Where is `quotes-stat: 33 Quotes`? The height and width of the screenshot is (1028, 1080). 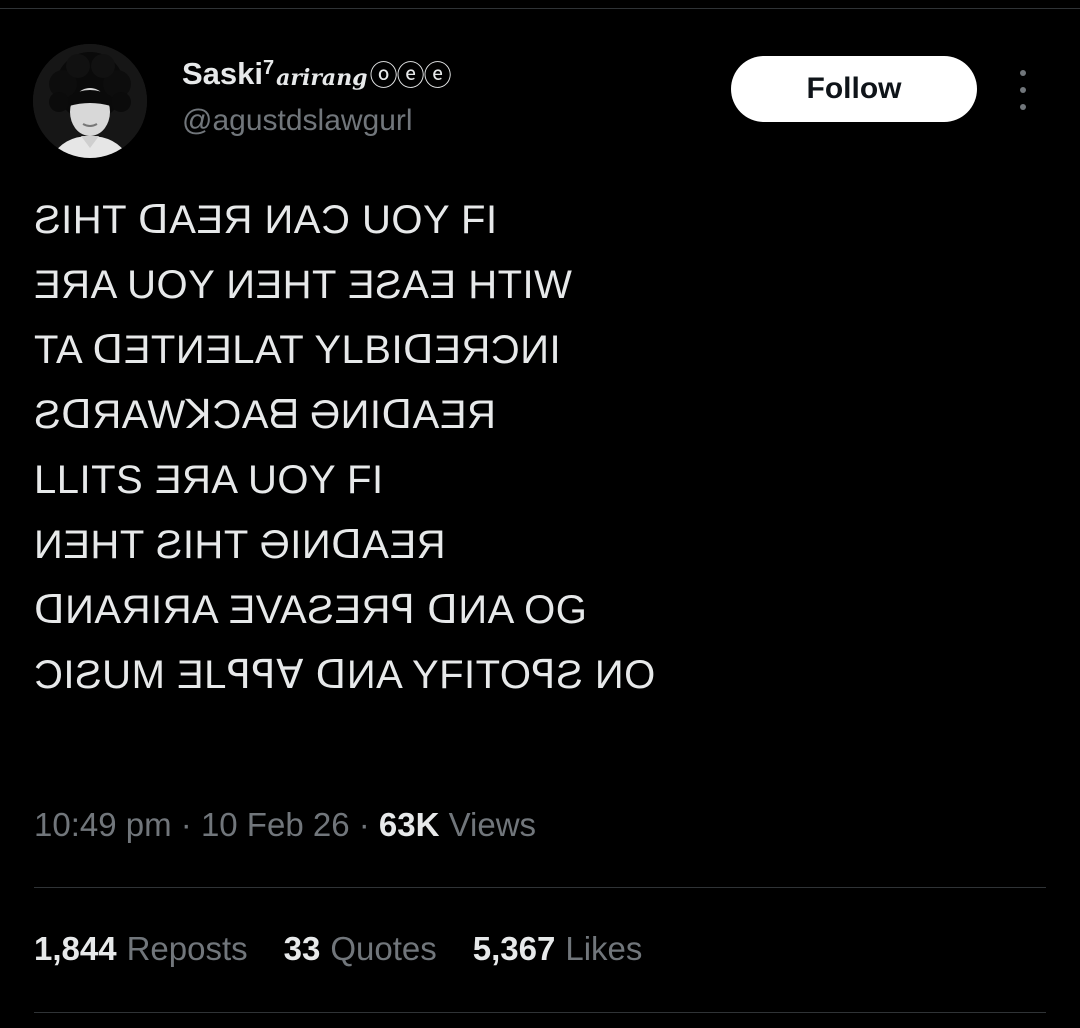
quotes-stat: 33 Quotes is located at coordinates (360, 949).